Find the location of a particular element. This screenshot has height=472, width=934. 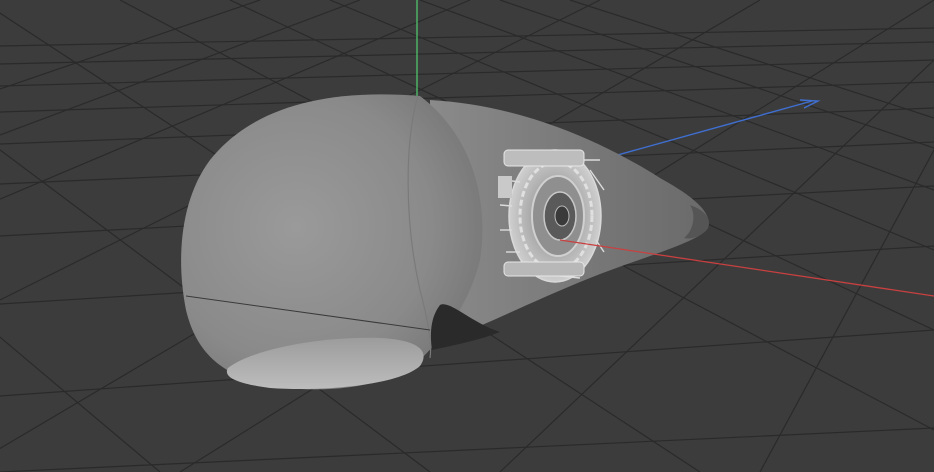

z-axis-line is located at coordinates (713, 128).